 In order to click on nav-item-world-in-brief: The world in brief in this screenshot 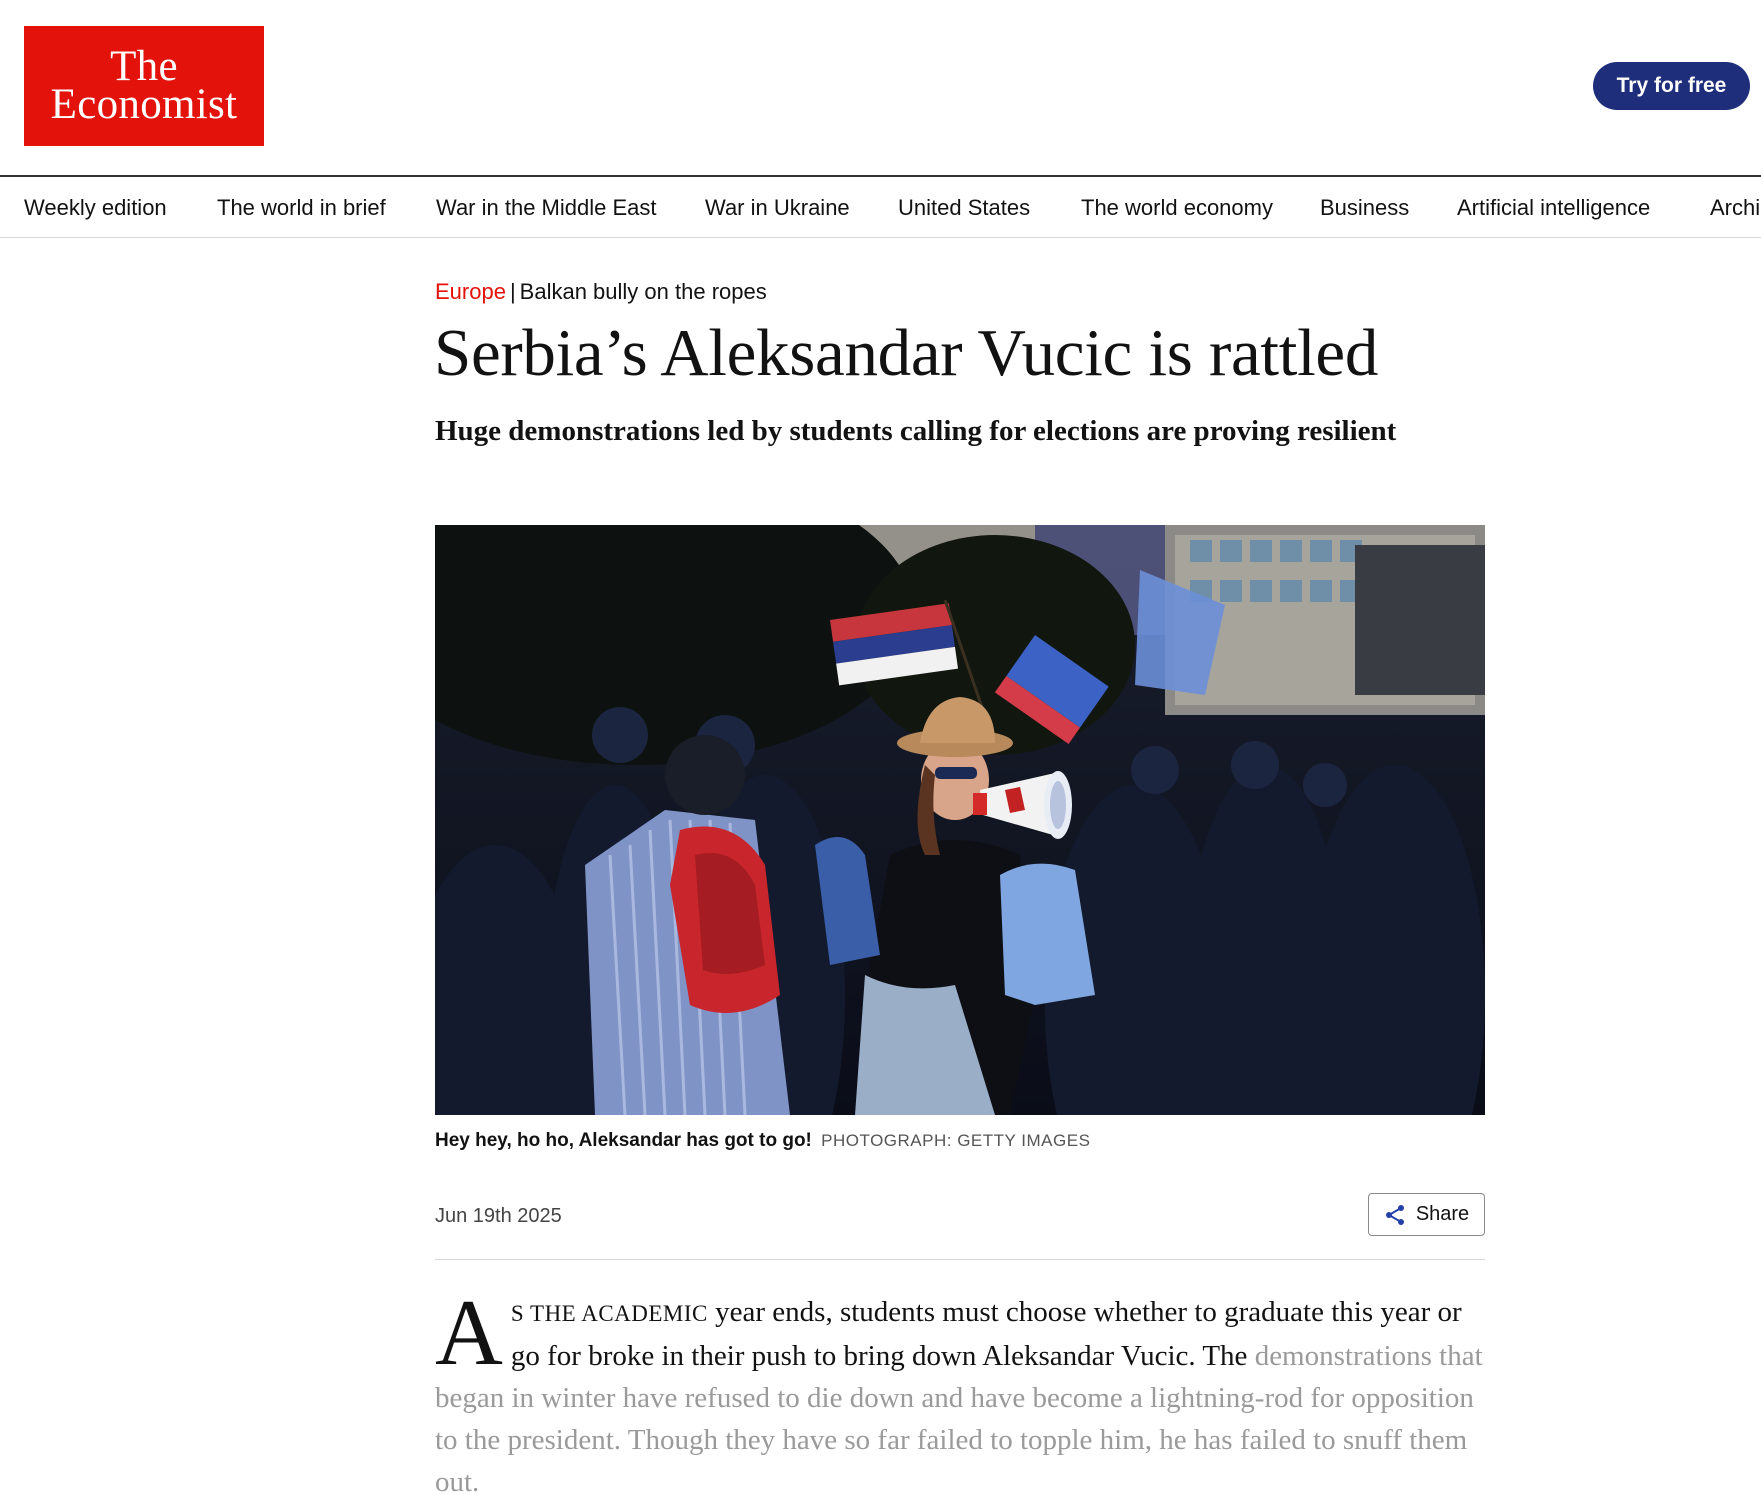, I will do `click(301, 208)`.